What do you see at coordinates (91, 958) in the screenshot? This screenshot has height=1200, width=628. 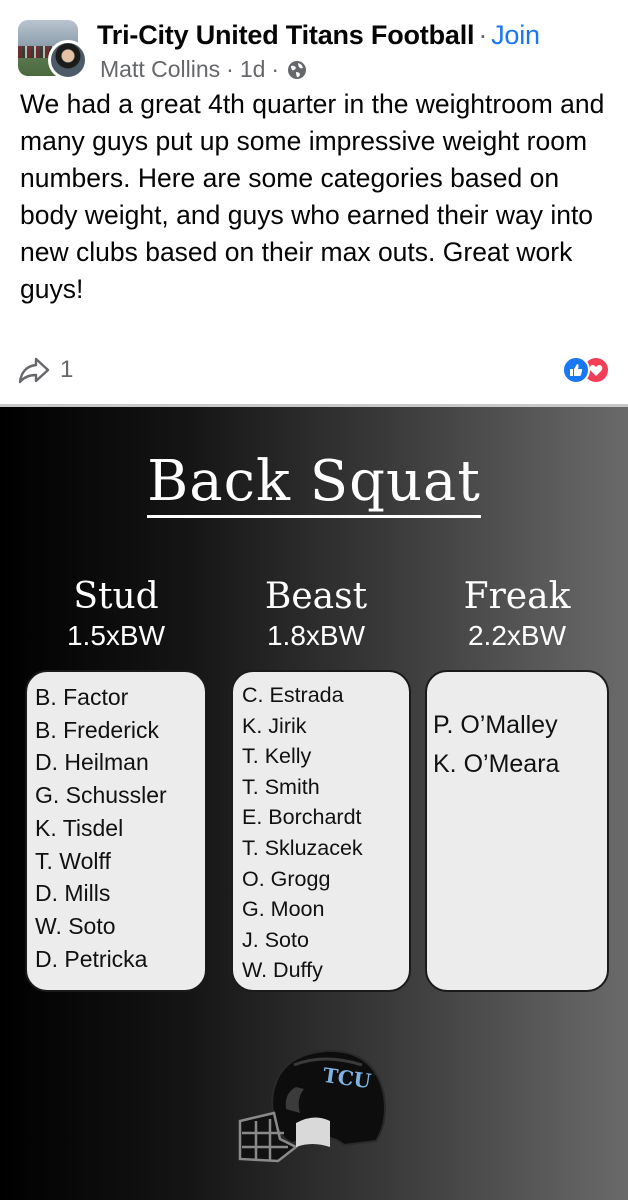 I see `list-item: D. Petricka` at bounding box center [91, 958].